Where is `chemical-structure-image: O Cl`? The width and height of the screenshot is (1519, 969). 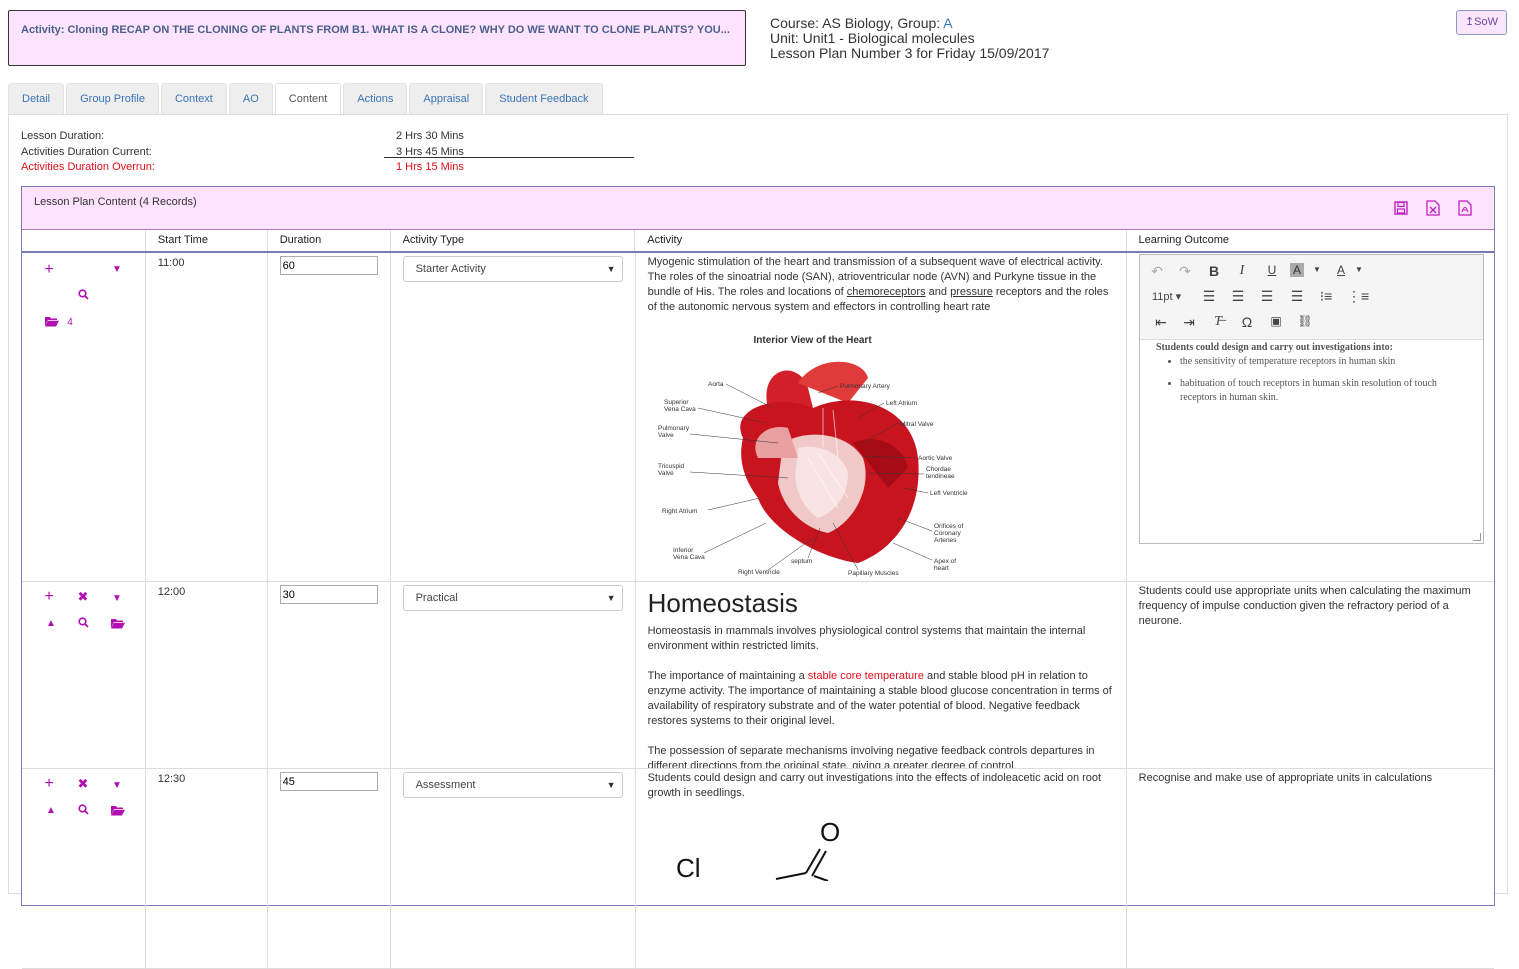 chemical-structure-image: O Cl is located at coordinates (758, 849).